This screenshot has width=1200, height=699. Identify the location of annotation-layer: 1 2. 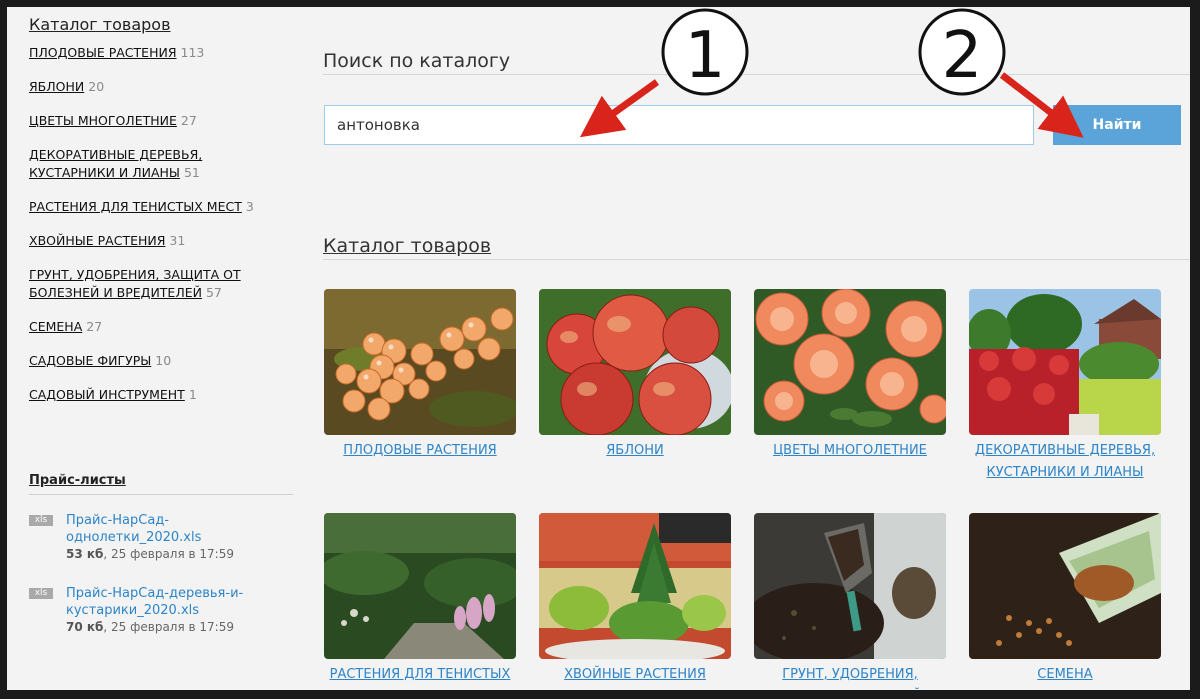
(831, 73).